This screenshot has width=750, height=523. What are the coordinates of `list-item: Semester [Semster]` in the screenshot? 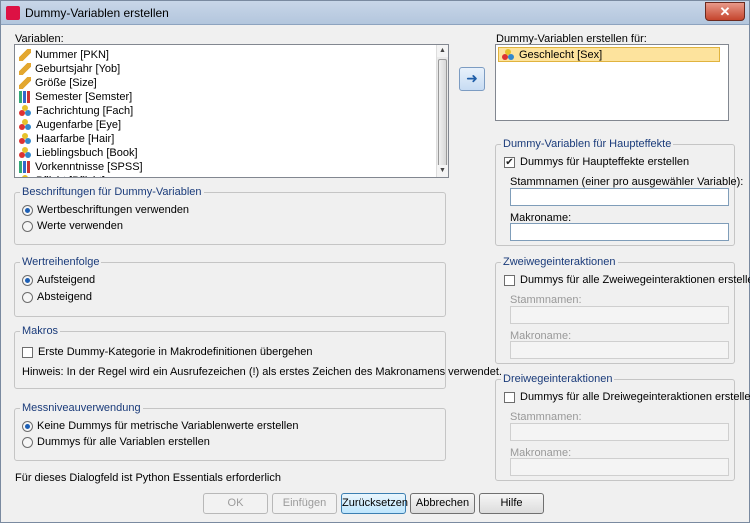 It's located at (75, 97).